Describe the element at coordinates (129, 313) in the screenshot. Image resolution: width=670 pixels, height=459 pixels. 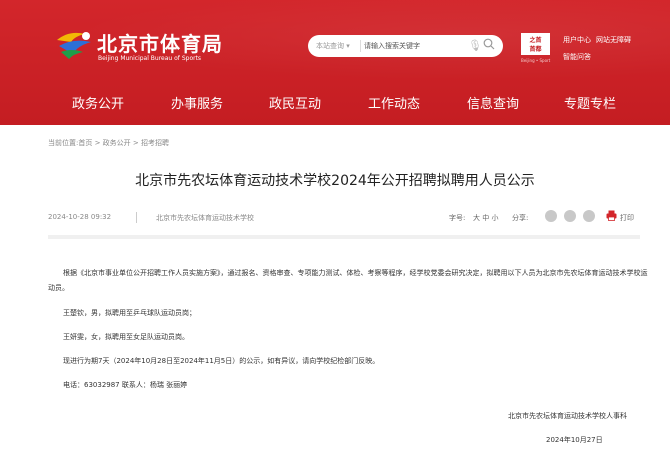
I see `article-paragraph: 王楚钦，男，拟聘用至乒乓球队运动员岗；` at that location.